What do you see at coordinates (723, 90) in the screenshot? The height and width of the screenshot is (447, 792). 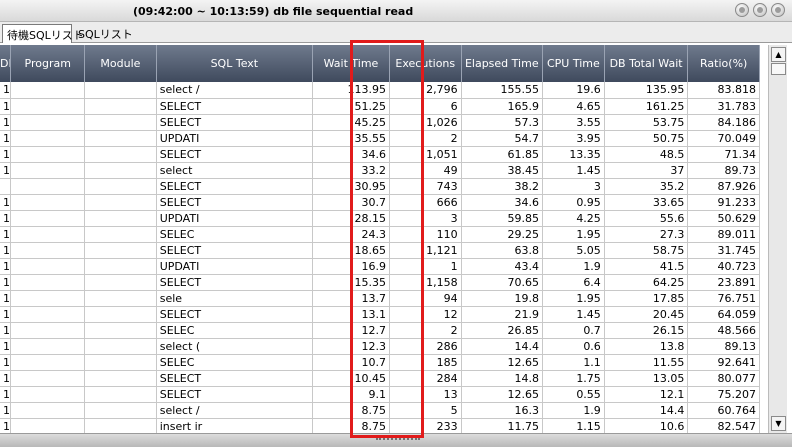 I see `cell-ratio: 83.818` at bounding box center [723, 90].